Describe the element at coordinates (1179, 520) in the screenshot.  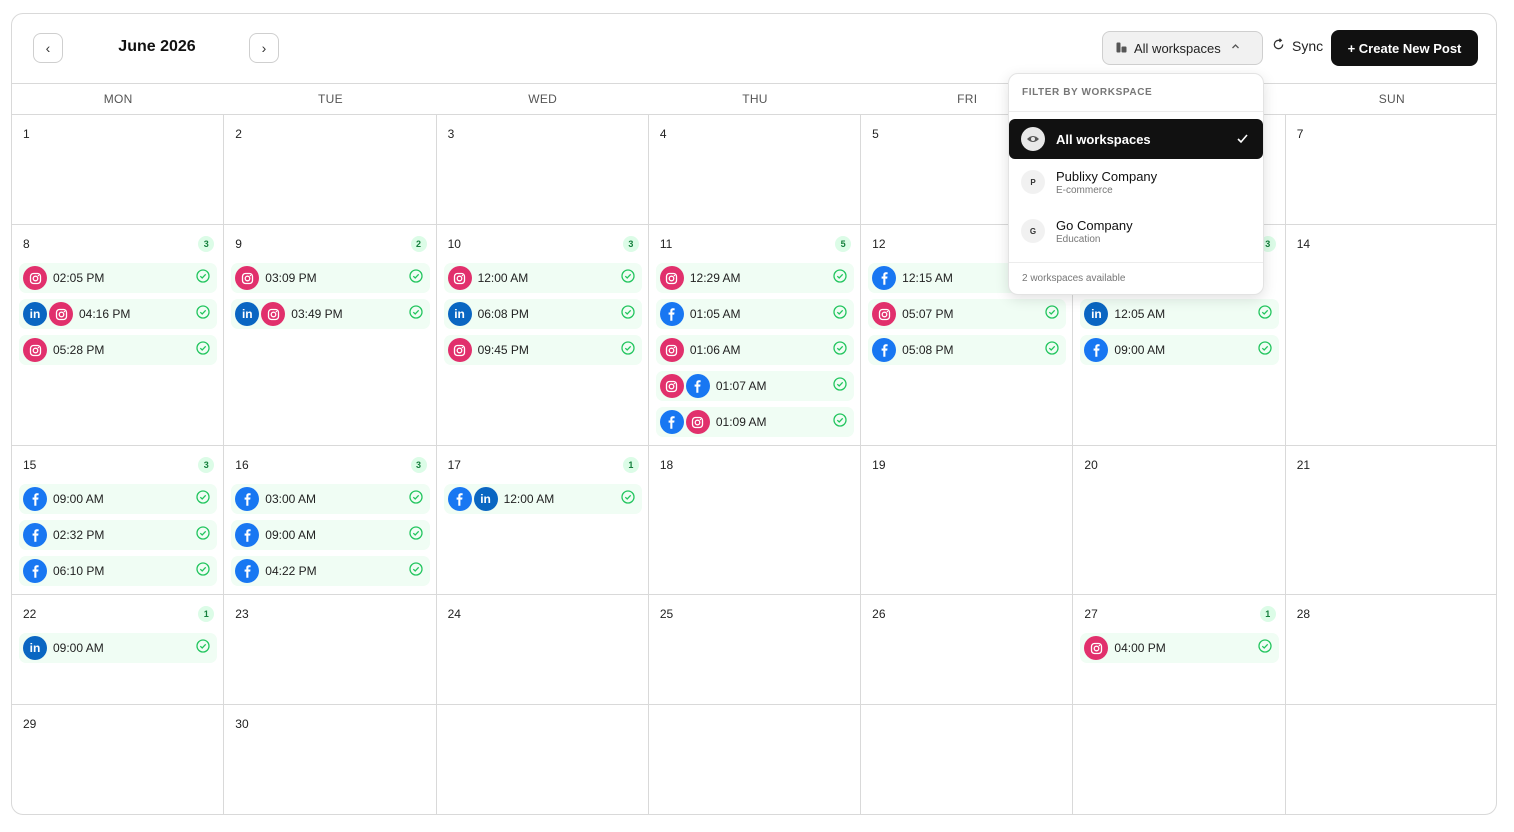
I see `day-cell: 20` at that location.